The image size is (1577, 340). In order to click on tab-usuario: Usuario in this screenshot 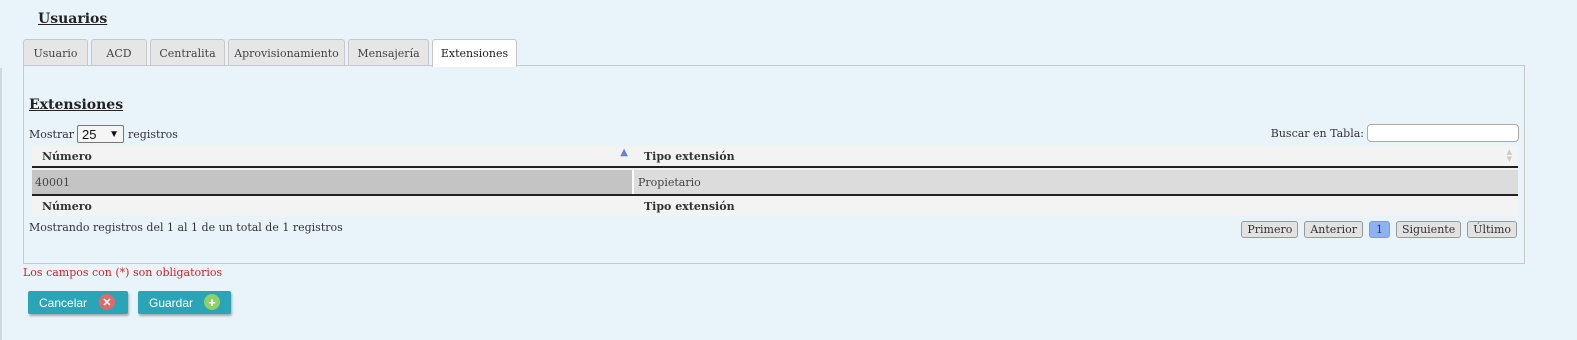, I will do `click(55, 52)`.